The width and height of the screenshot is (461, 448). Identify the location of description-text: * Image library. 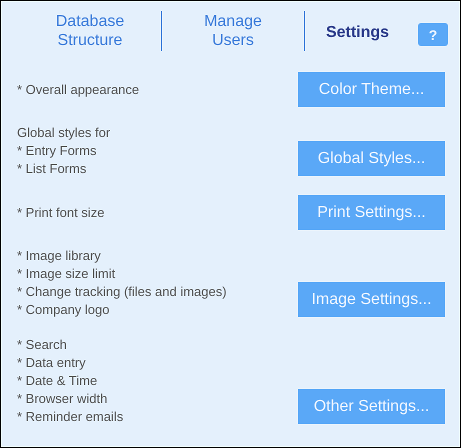
(59, 256).